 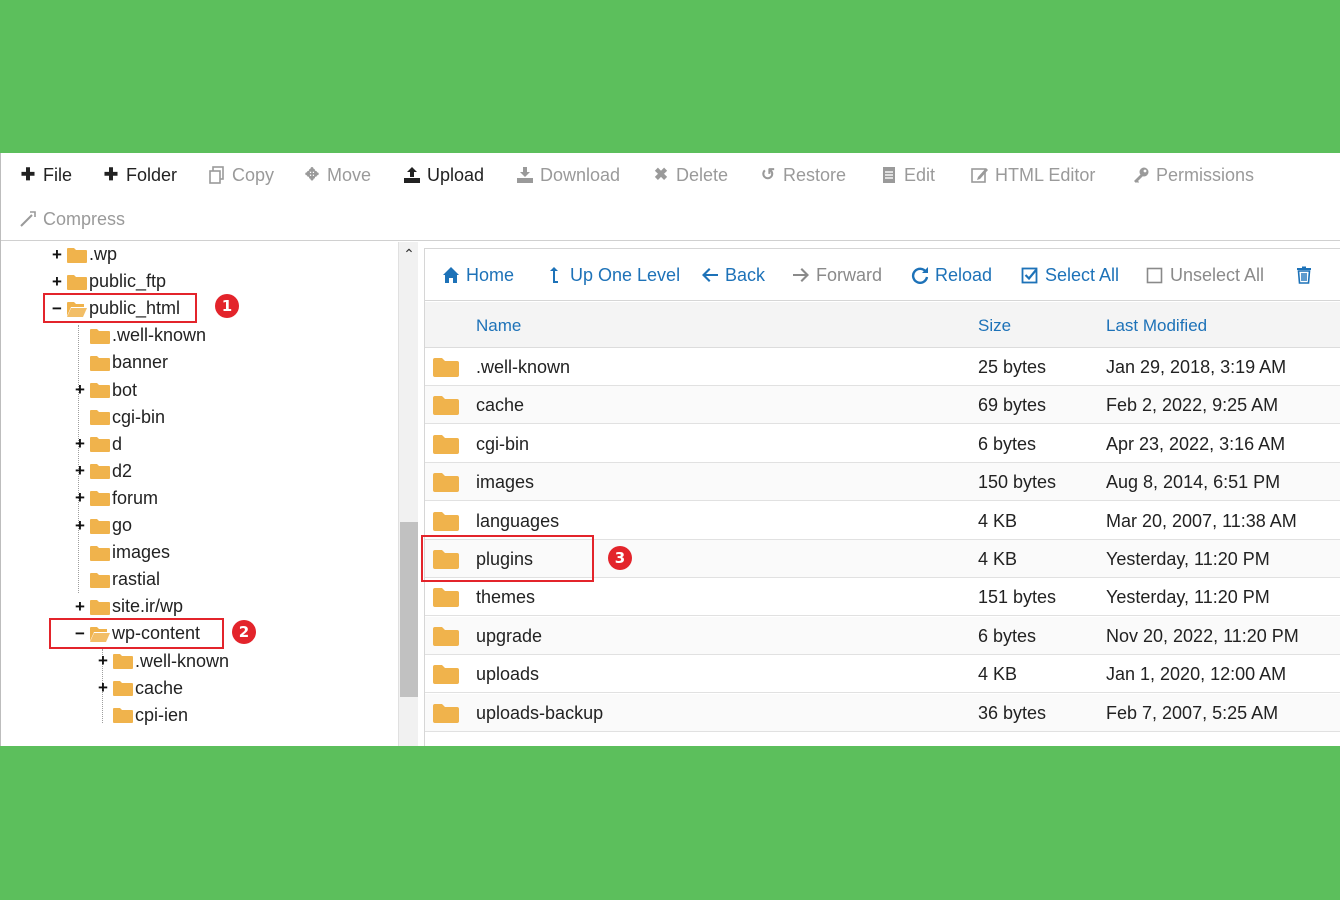 I want to click on table-row: cgi-bin 6 bytes Apr 23, 2022, 3:16 AM, so click(x=882, y=444).